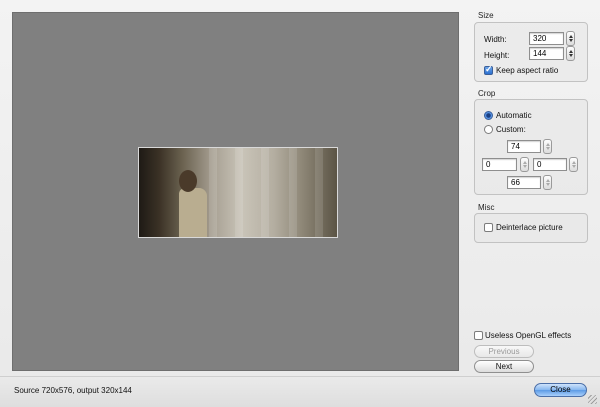 The width and height of the screenshot is (600, 407). What do you see at coordinates (573, 164) in the screenshot?
I see `crop-right-stepper-arrows-icon` at bounding box center [573, 164].